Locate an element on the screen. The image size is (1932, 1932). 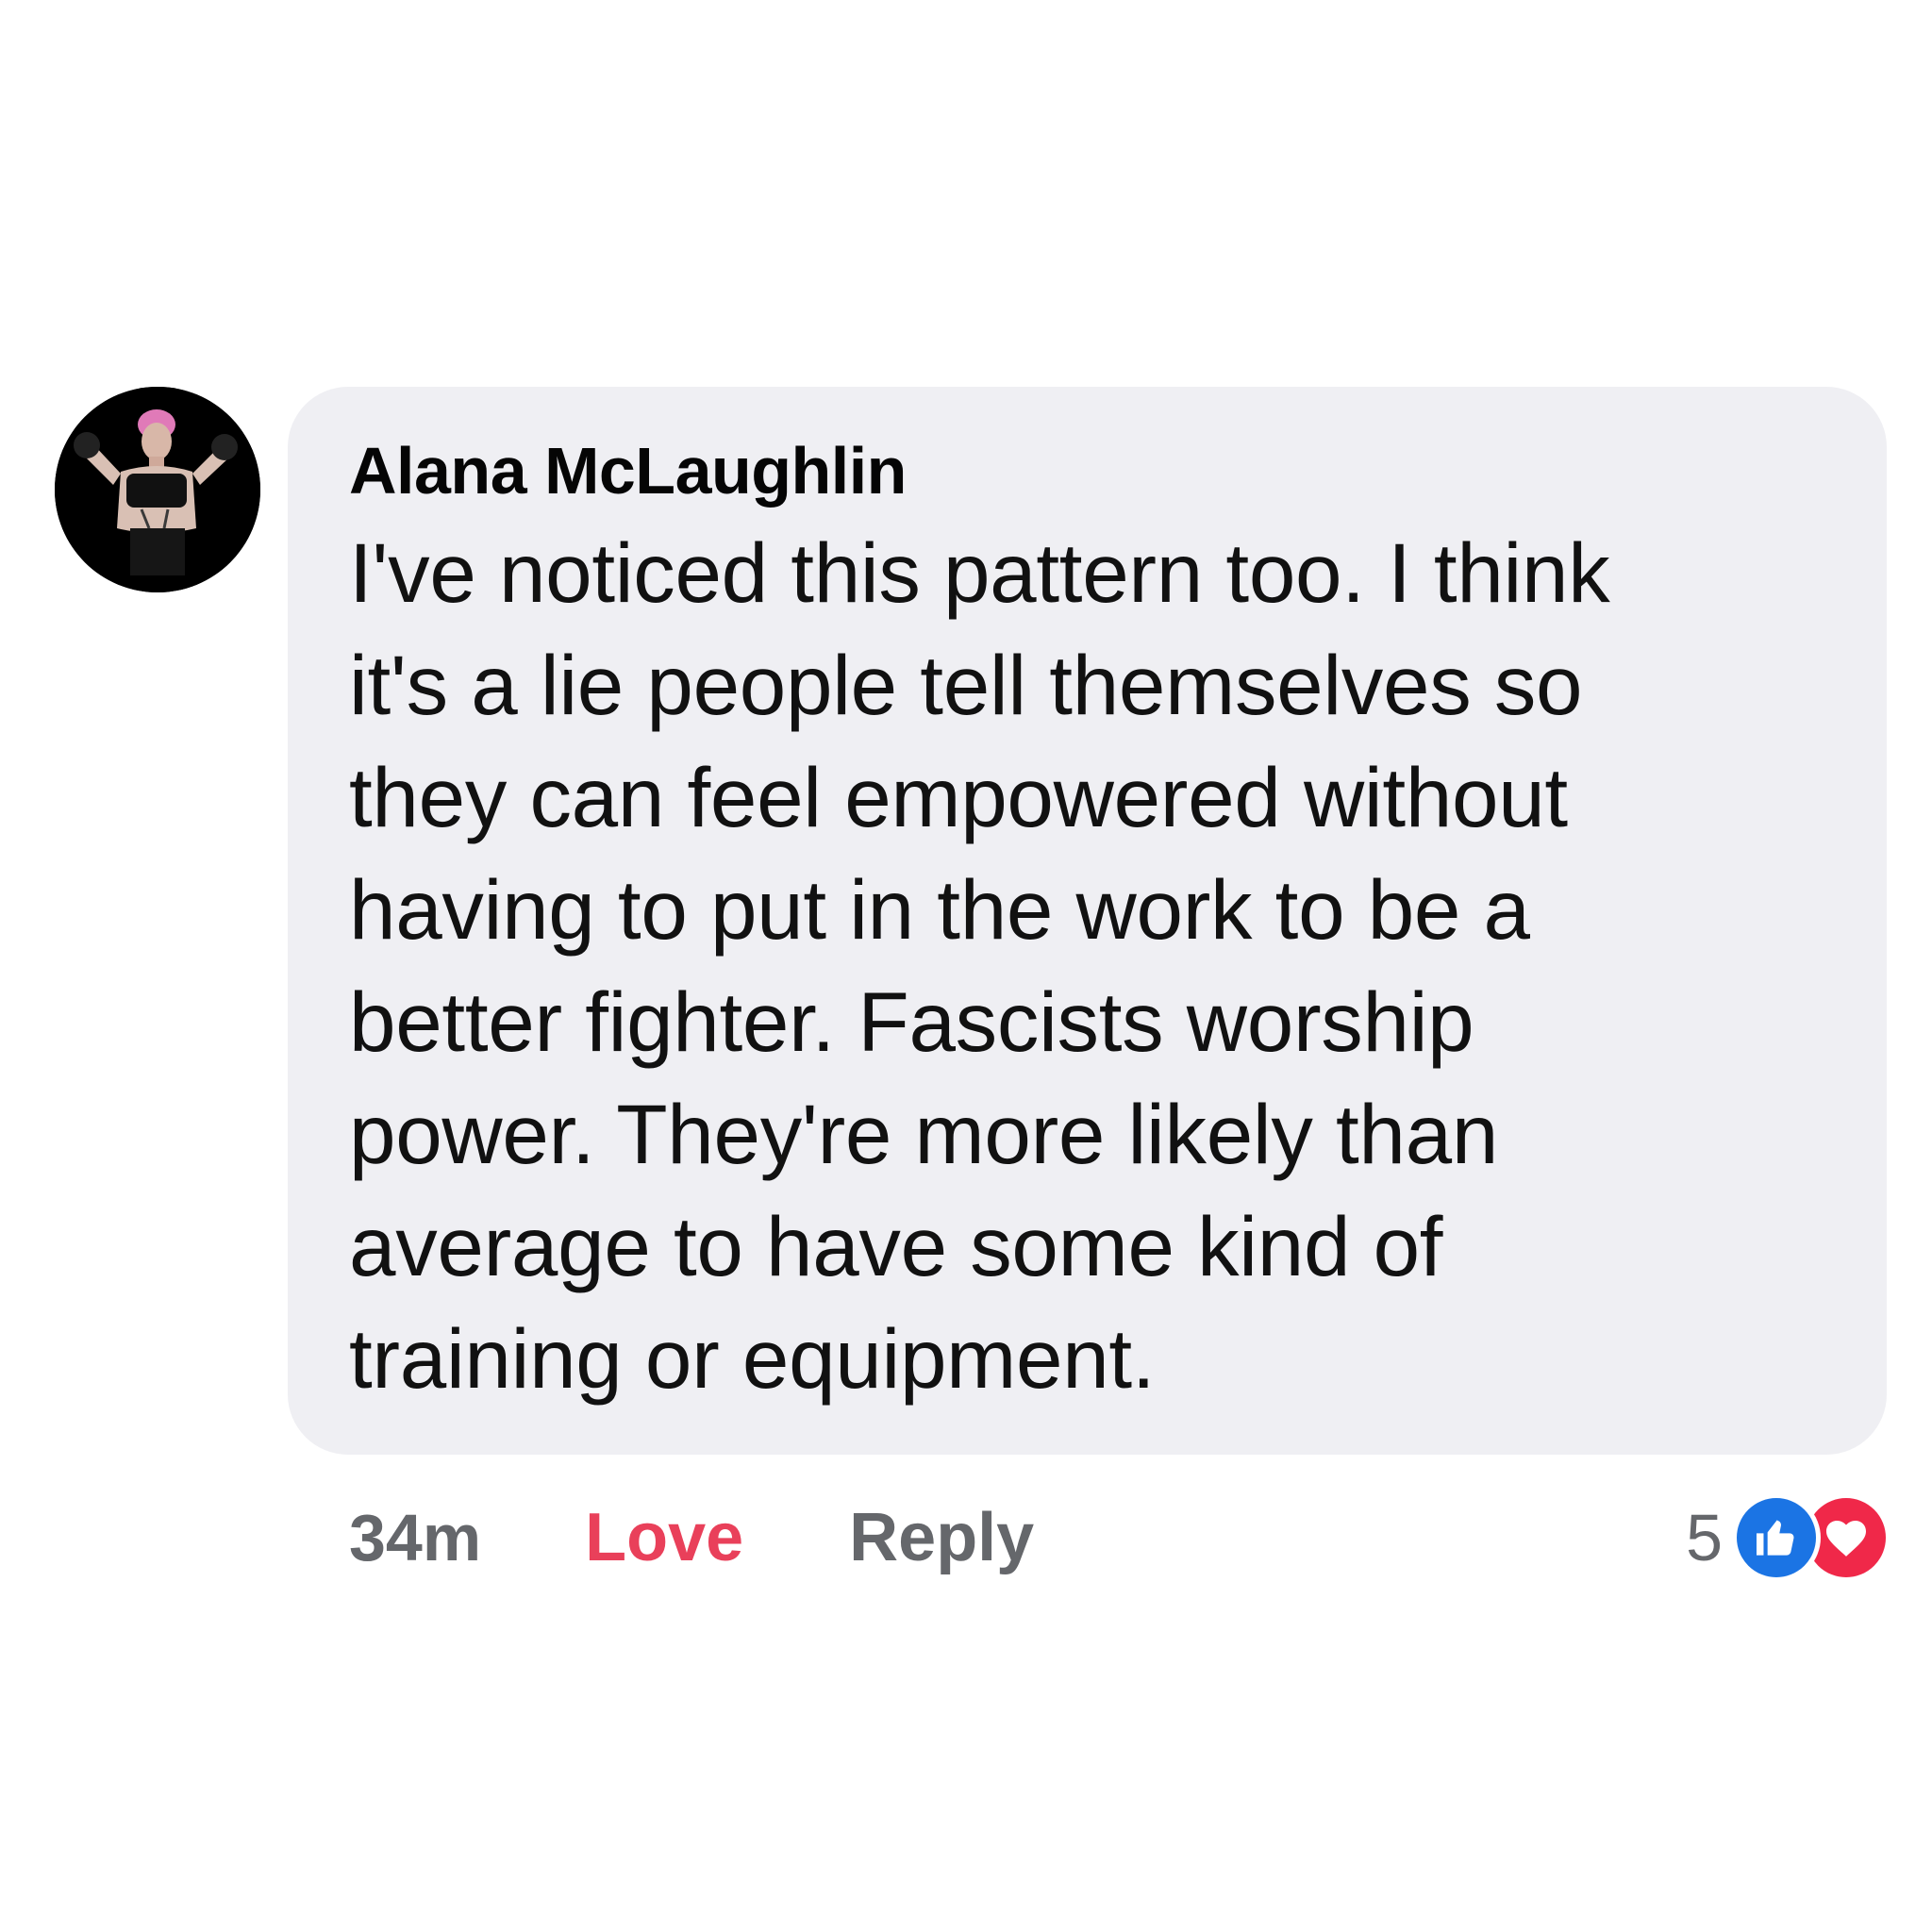
reaction-count: 5 is located at coordinates (1704, 1537).